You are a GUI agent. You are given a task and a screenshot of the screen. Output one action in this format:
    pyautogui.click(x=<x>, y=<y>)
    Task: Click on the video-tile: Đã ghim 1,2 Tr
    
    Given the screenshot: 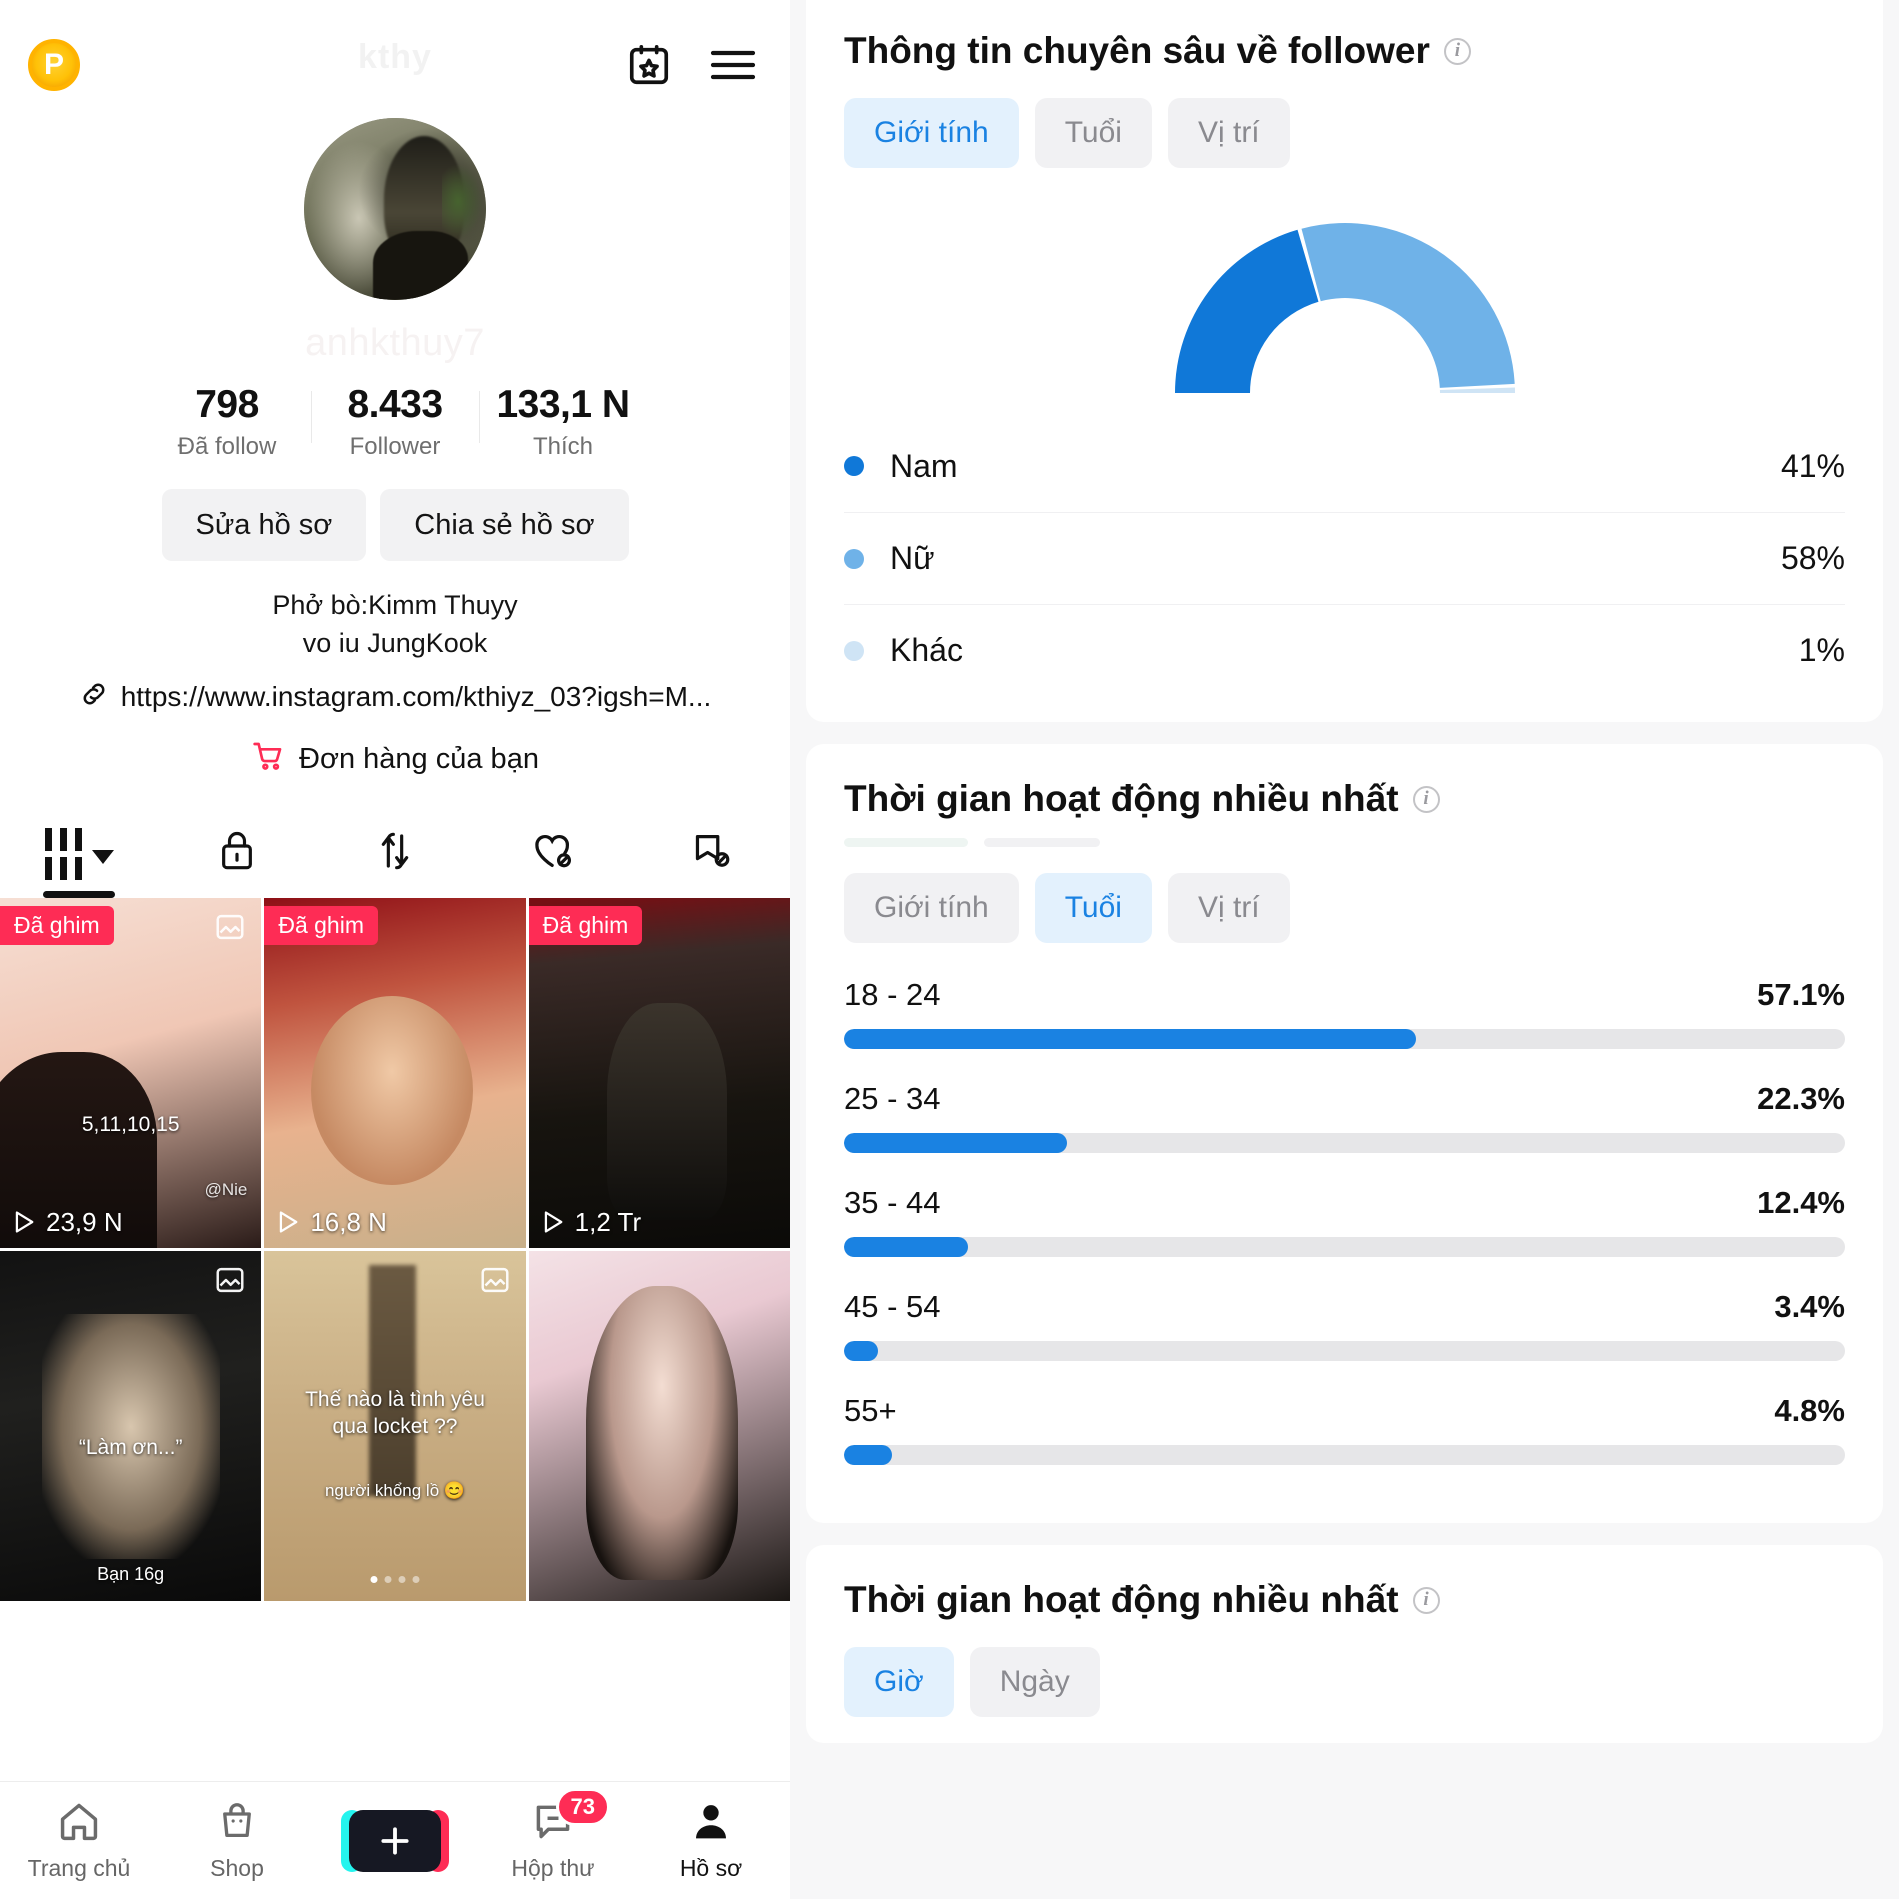 What is the action you would take?
    pyautogui.click(x=659, y=1072)
    